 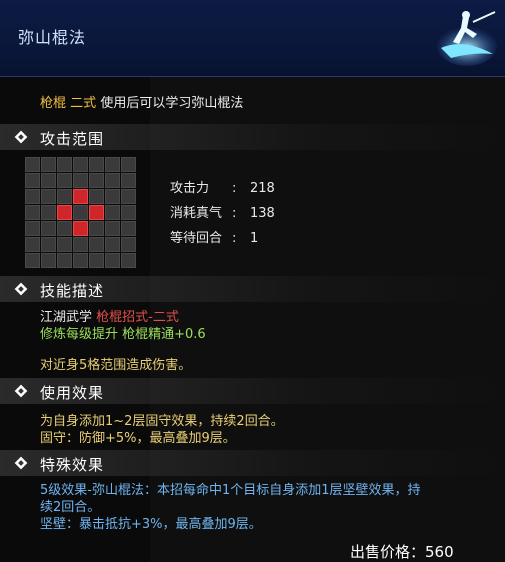 What do you see at coordinates (222, 186) in the screenshot?
I see `stat-attack: 攻击力:218` at bounding box center [222, 186].